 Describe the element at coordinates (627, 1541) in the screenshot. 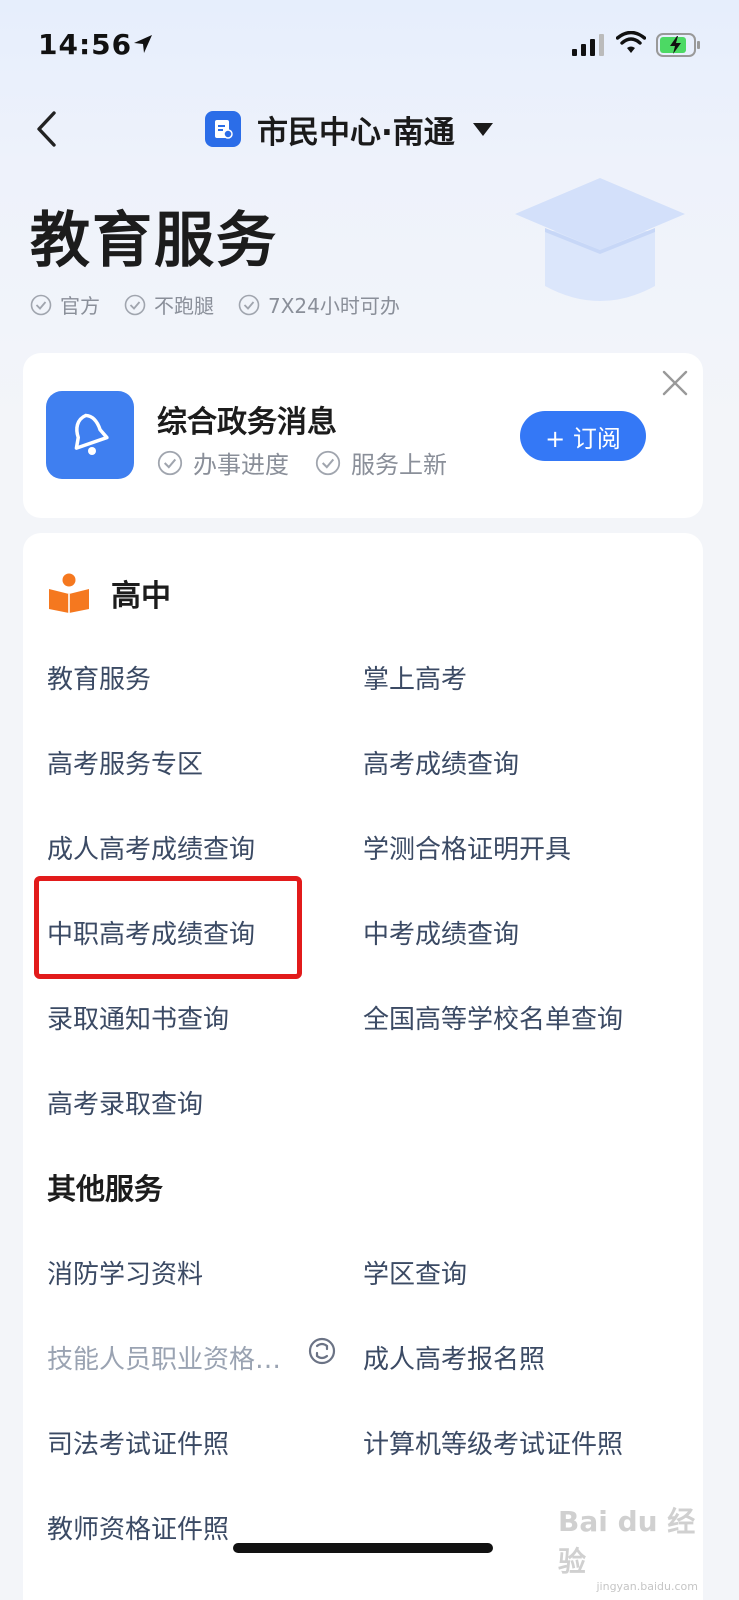

I see `watermark-text: Bai du 经验` at that location.